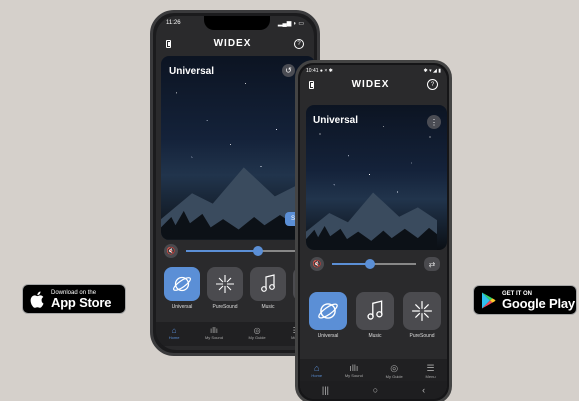  Describe the element at coordinates (37, 299) in the screenshot. I see `apple-icon` at that location.